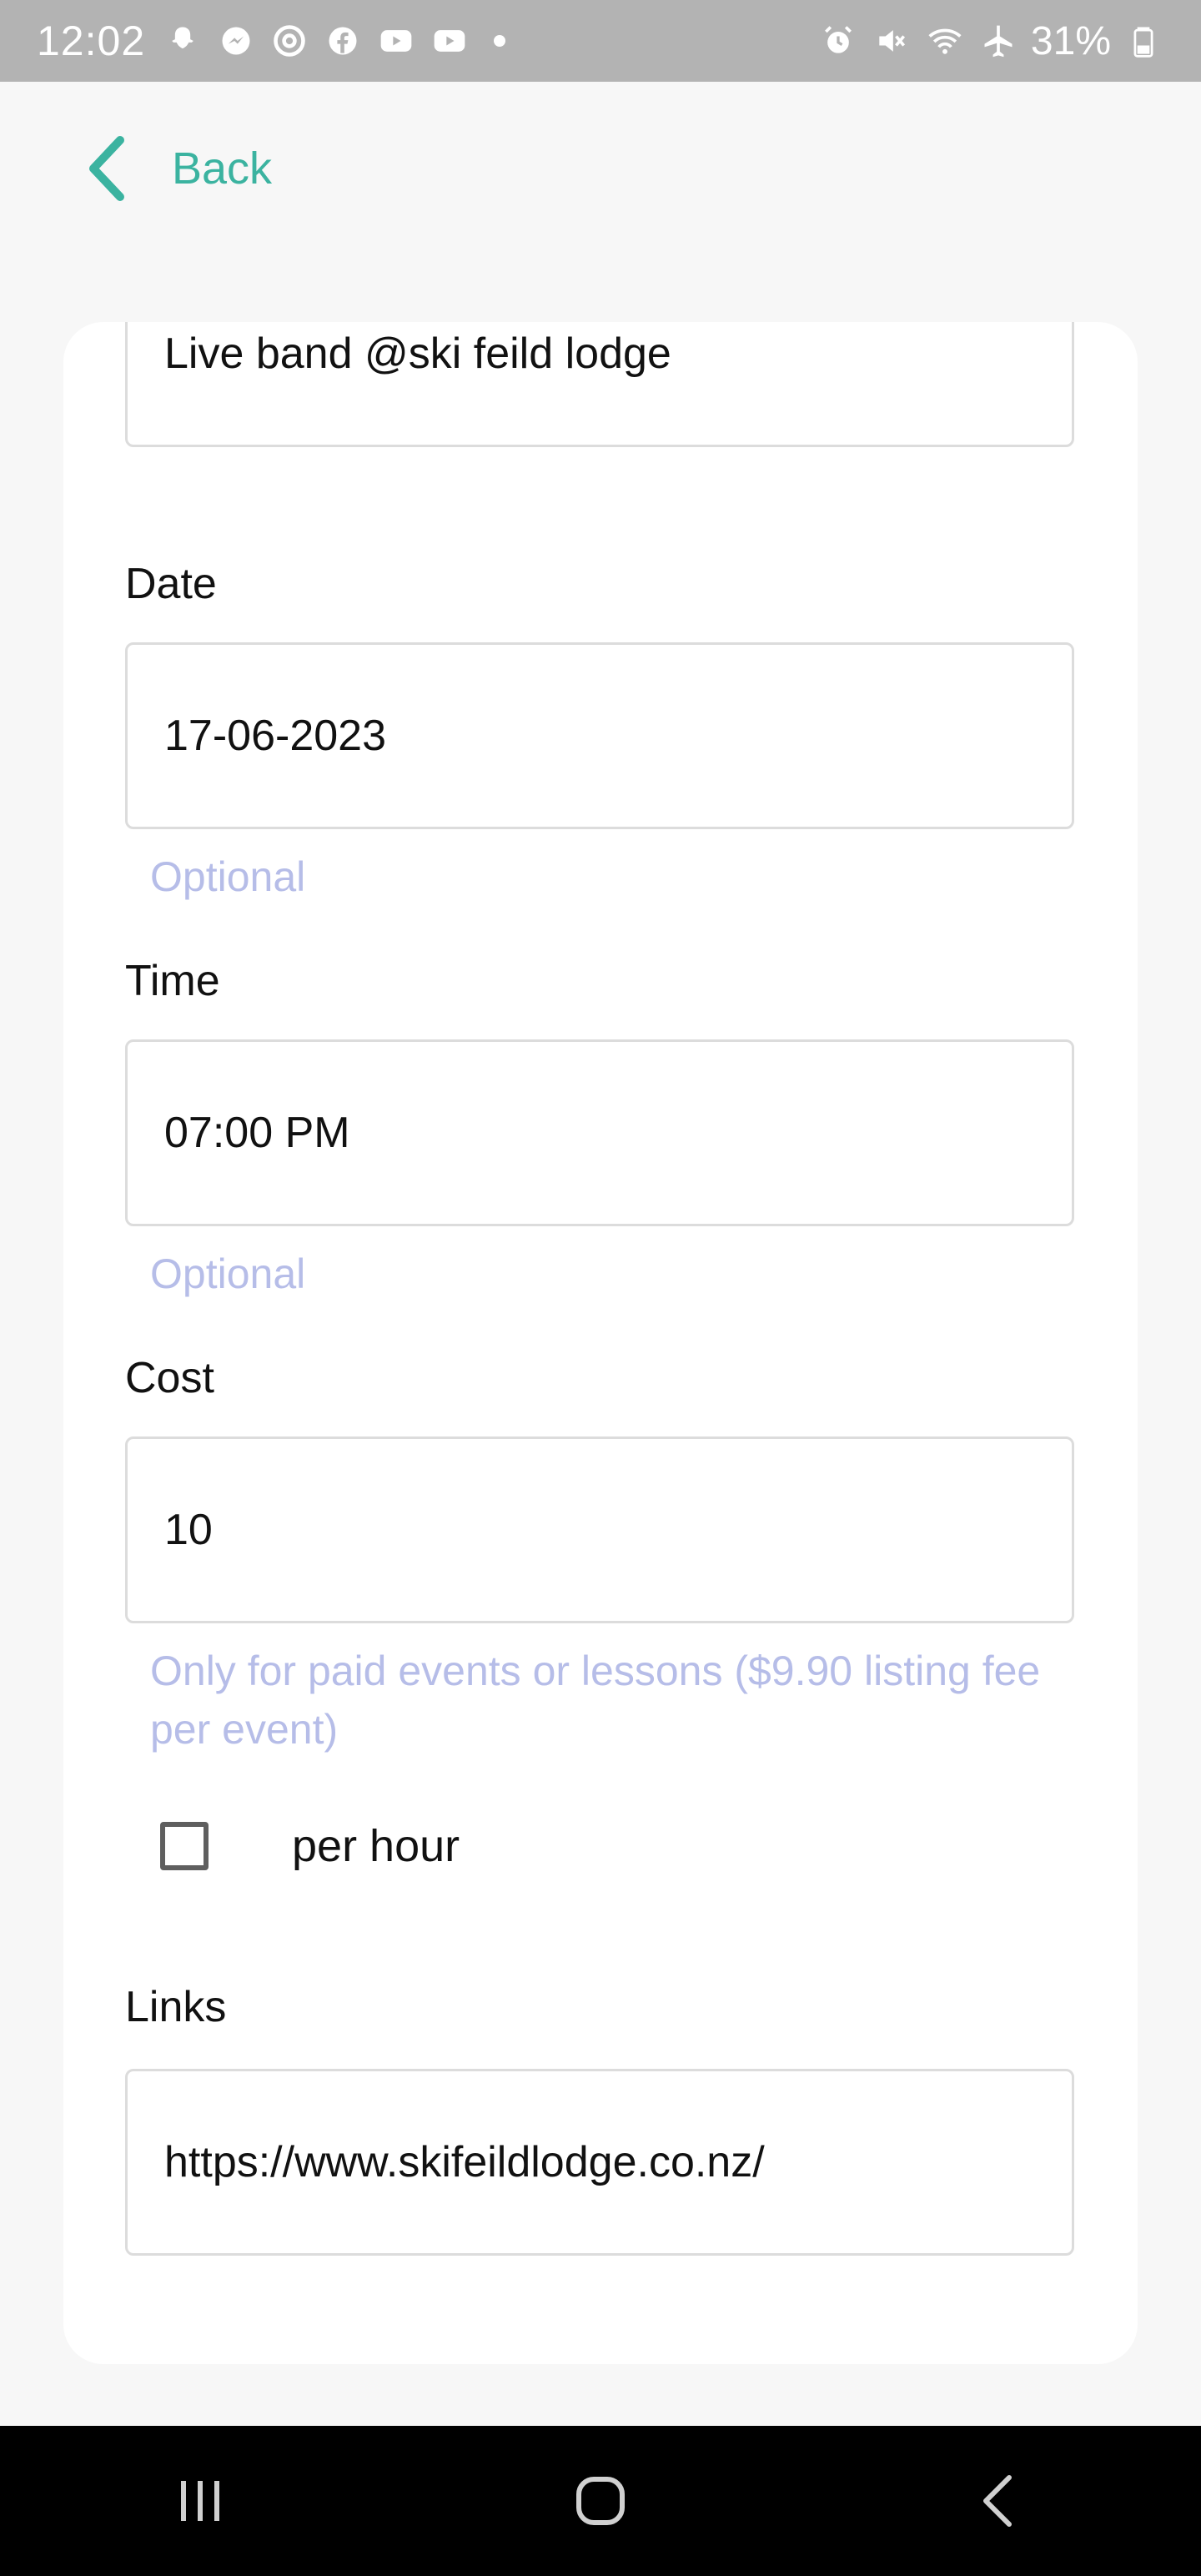 This screenshot has width=1201, height=2576. I want to click on date-hint: Optional, so click(228, 876).